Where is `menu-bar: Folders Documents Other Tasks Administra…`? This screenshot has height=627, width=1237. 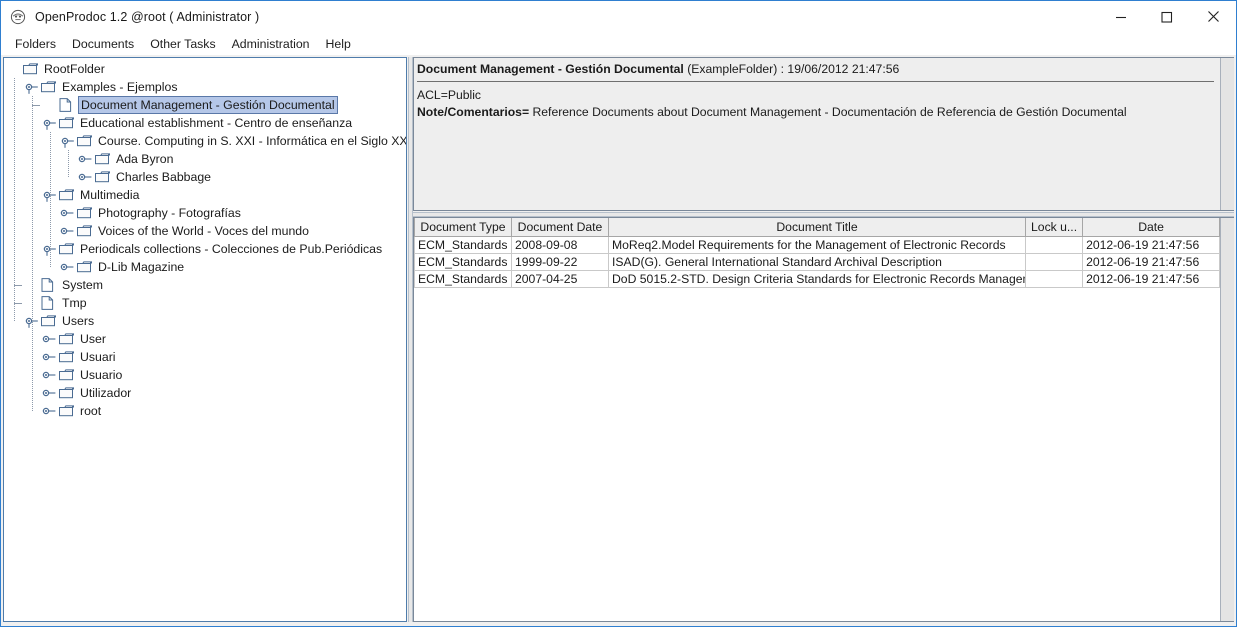 menu-bar: Folders Documents Other Tasks Administra… is located at coordinates (618, 43).